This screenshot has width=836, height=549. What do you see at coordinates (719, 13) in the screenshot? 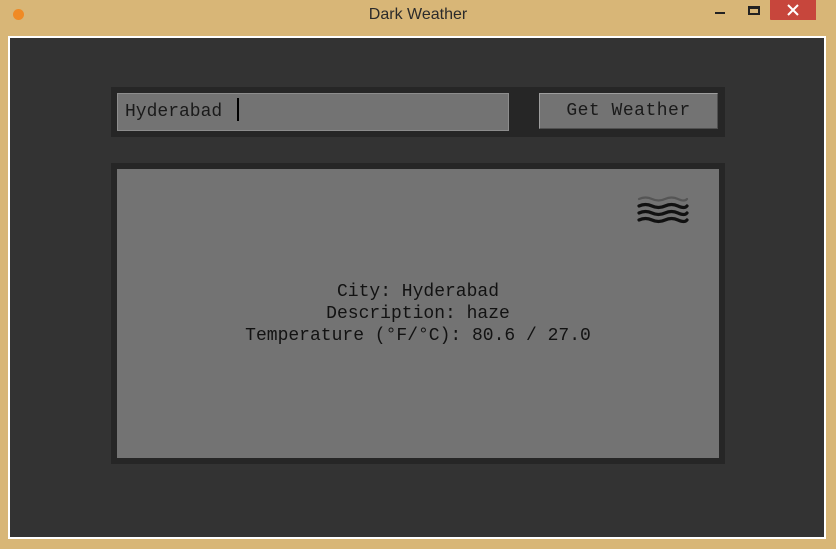
I see `minimize-icon` at bounding box center [719, 13].